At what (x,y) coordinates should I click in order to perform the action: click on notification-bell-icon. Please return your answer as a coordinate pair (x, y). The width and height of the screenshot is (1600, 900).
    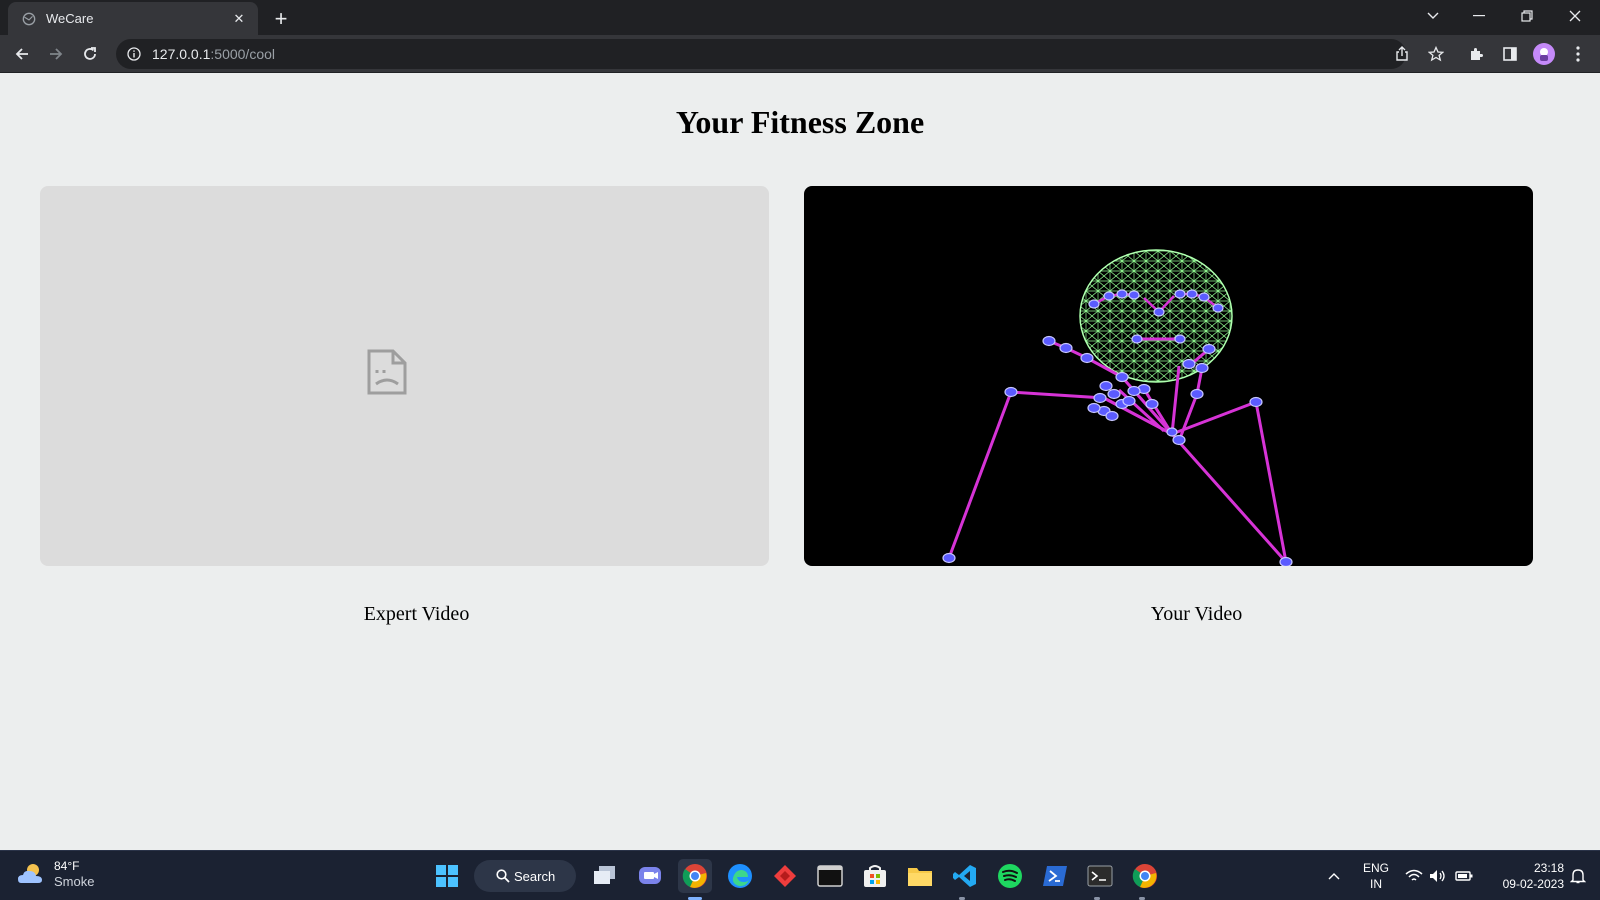
    Looking at the image, I should click on (1578, 876).